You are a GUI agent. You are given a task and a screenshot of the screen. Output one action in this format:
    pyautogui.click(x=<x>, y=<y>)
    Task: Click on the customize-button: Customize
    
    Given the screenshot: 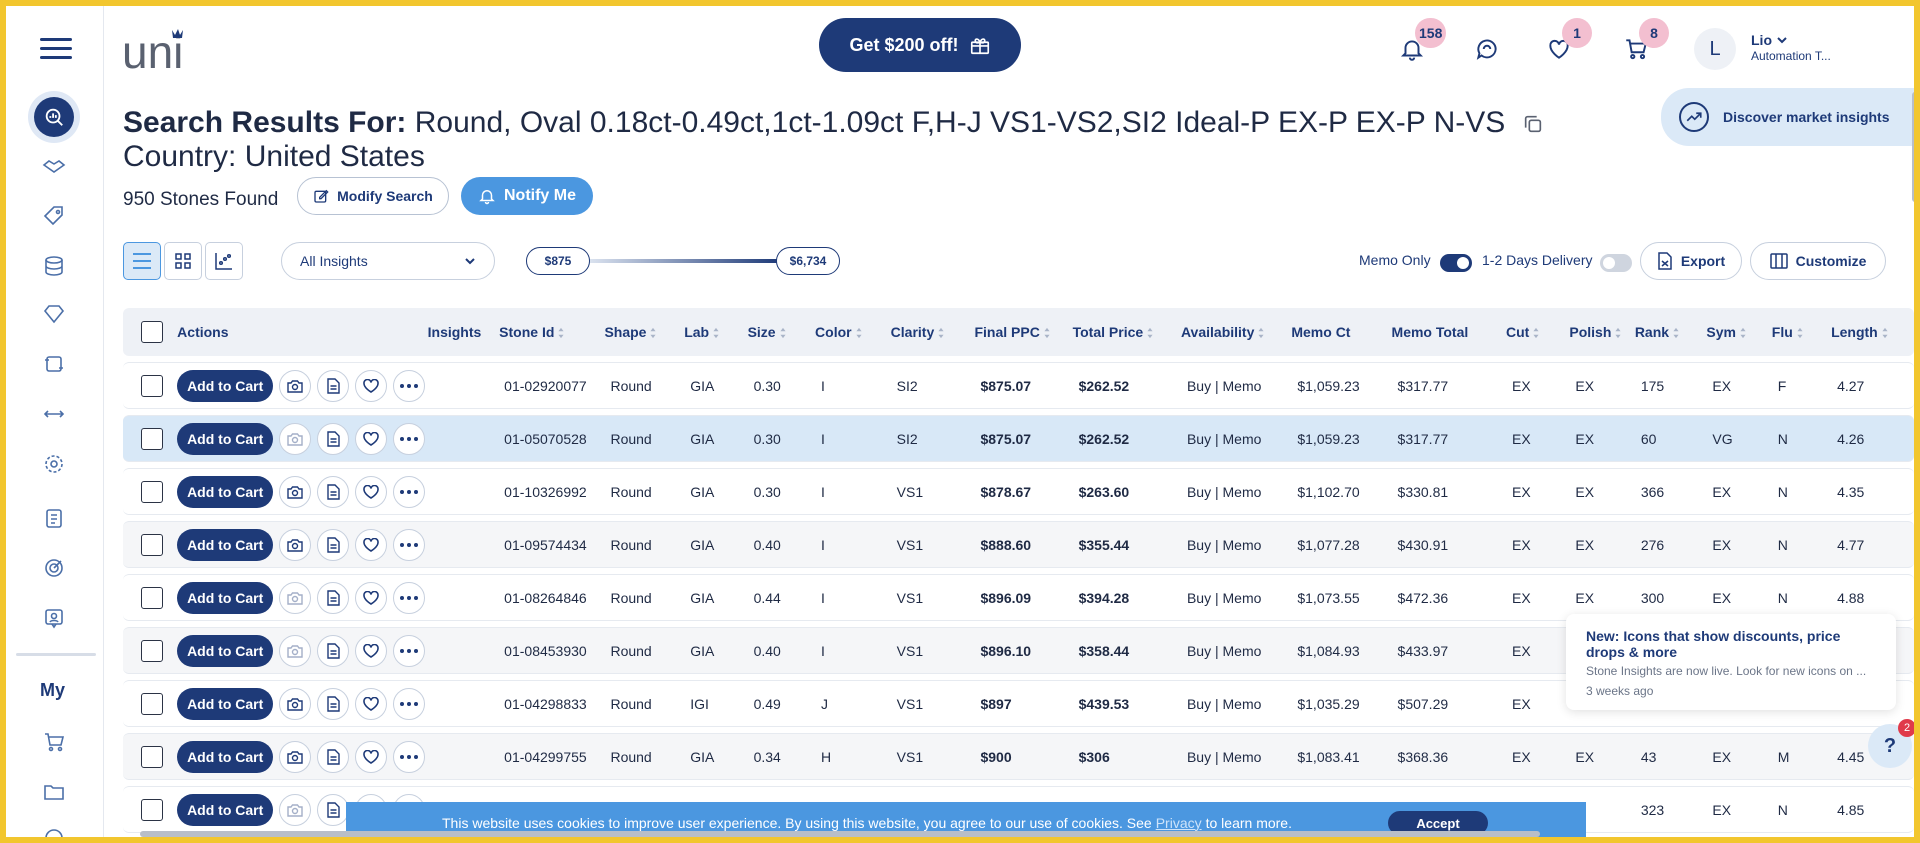 What is the action you would take?
    pyautogui.click(x=1818, y=261)
    